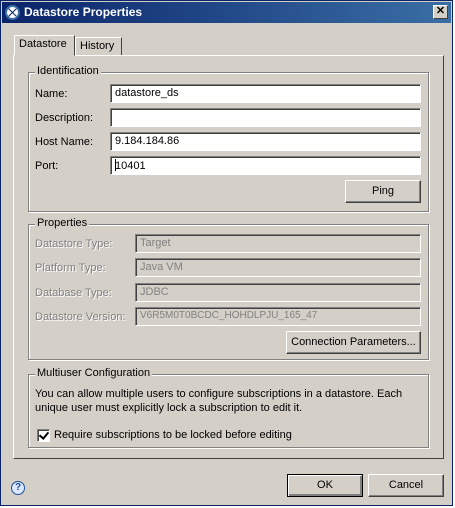 Image resolution: width=455 pixels, height=508 pixels. Describe the element at coordinates (265, 165) in the screenshot. I see `port-input: 10401` at that location.